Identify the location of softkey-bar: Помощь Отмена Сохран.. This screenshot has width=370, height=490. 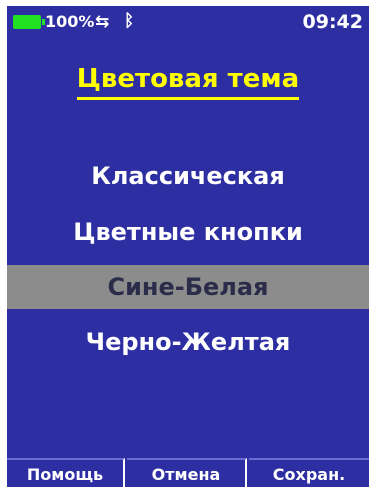
(188, 472).